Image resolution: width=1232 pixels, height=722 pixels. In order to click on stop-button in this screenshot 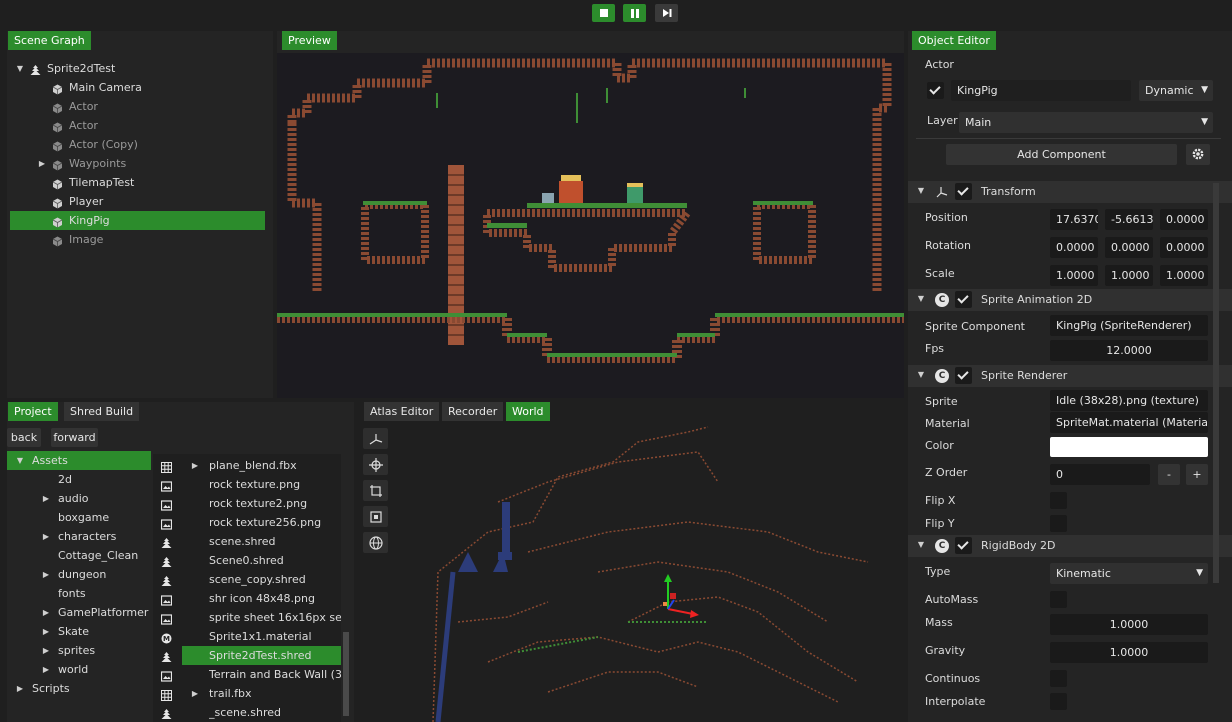, I will do `click(603, 13)`.